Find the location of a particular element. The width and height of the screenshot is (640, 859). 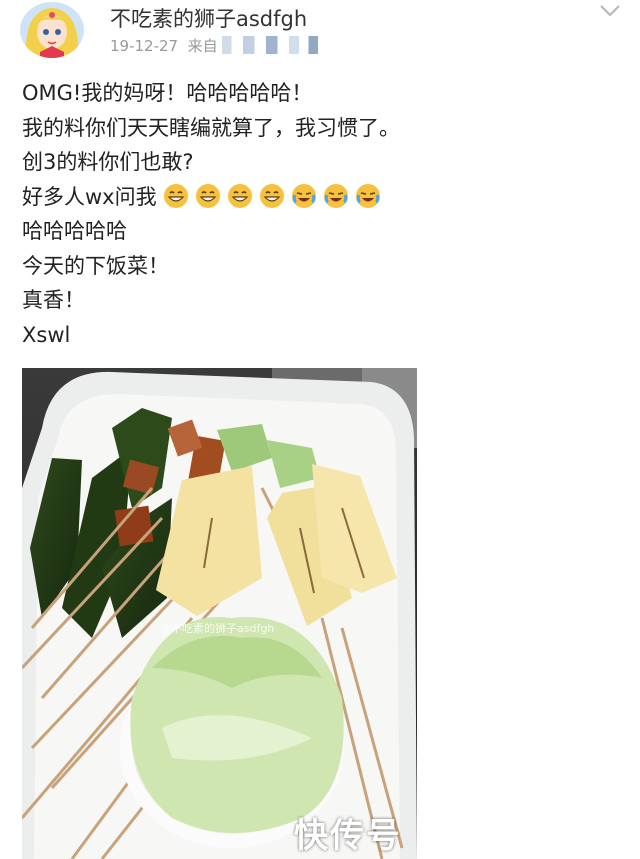

post-line-with-emojis: 好多人wx问我 is located at coordinates (322, 197).